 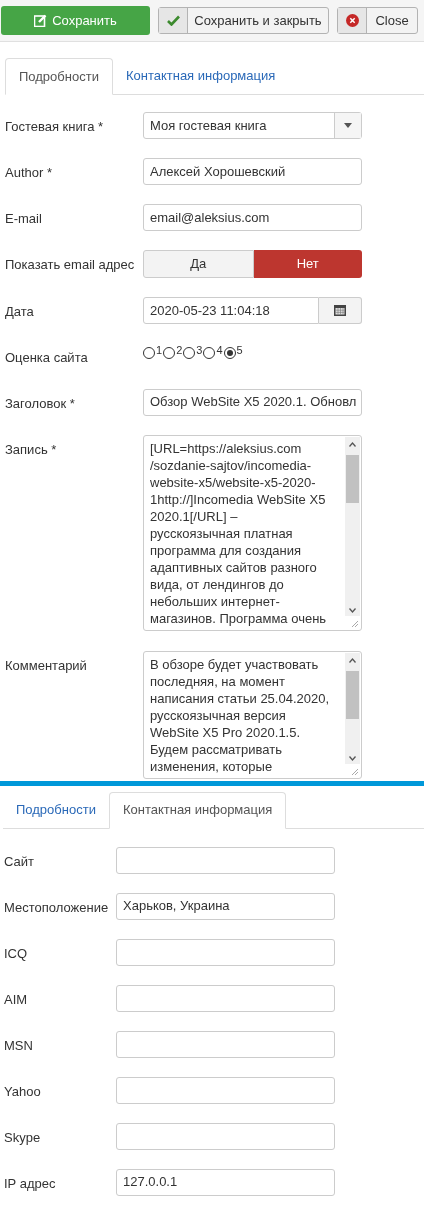 What do you see at coordinates (173, 20) in the screenshot?
I see `check-icon` at bounding box center [173, 20].